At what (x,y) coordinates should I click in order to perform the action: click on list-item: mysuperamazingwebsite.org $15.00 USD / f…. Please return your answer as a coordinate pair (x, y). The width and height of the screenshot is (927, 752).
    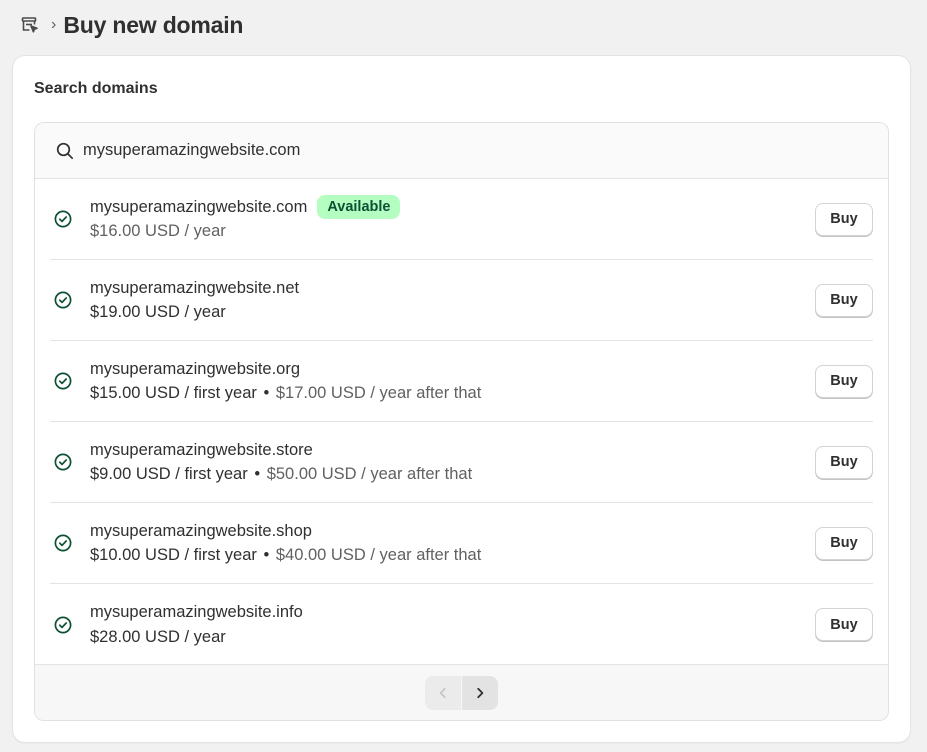
    Looking at the image, I should click on (461, 381).